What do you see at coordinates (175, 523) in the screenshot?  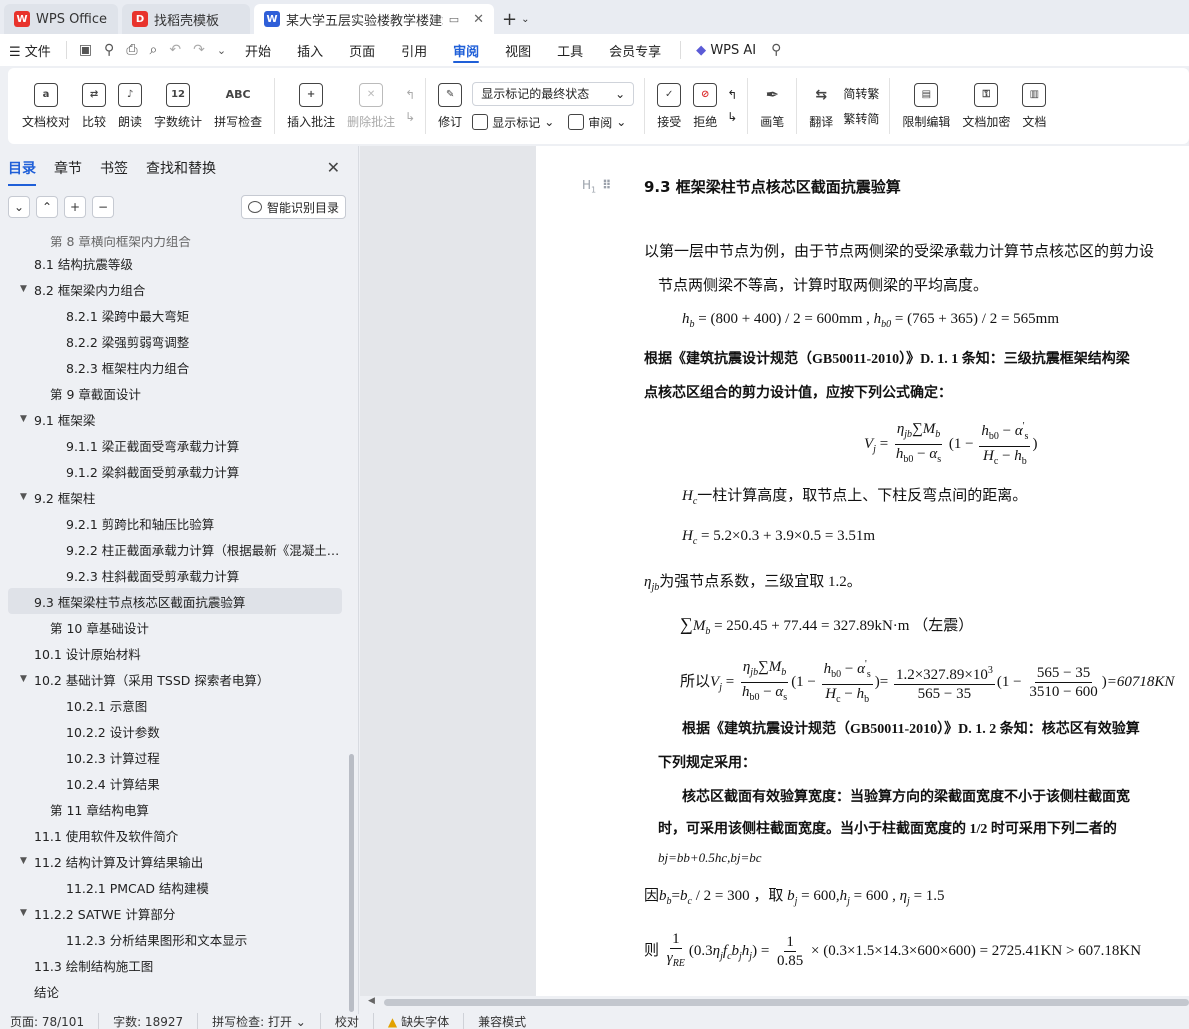 I see `toc-item: 9.2.1 剪跨比和轴压比验算` at bounding box center [175, 523].